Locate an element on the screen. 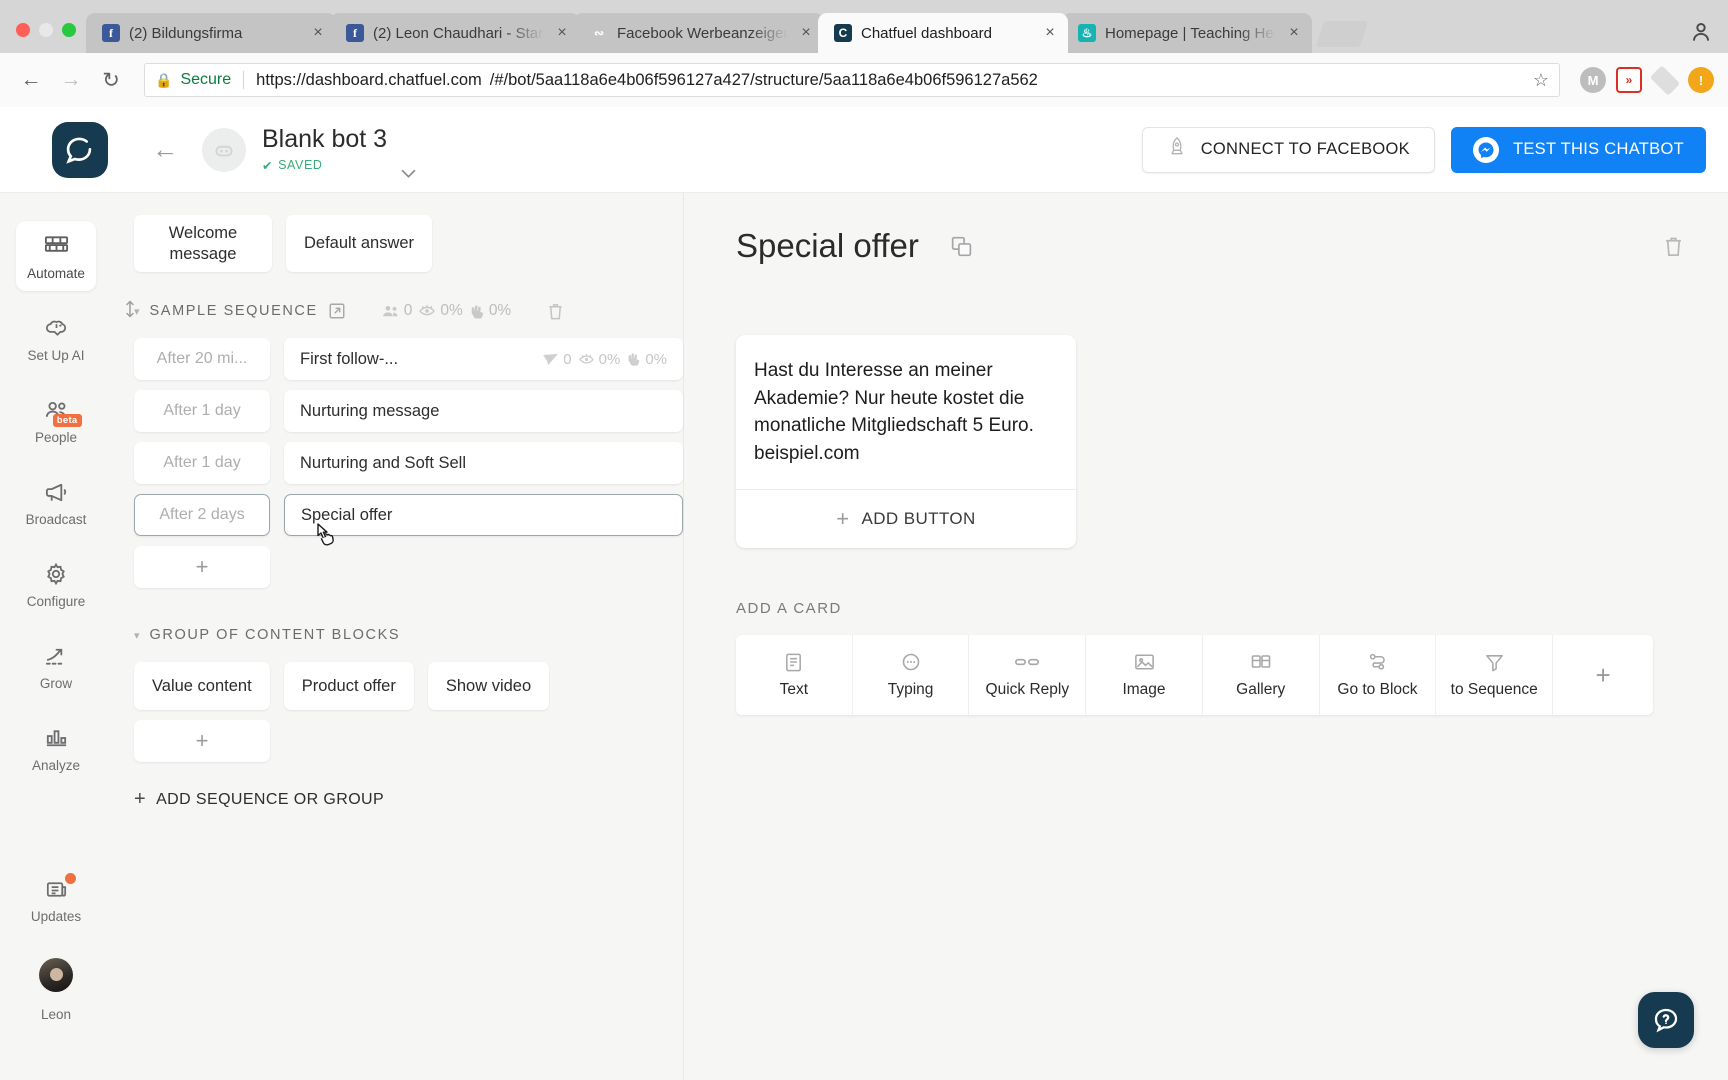  sequence-header: ▾ SAMPLE SEQUENCE 0 0% 0% is located at coordinates (404, 311).